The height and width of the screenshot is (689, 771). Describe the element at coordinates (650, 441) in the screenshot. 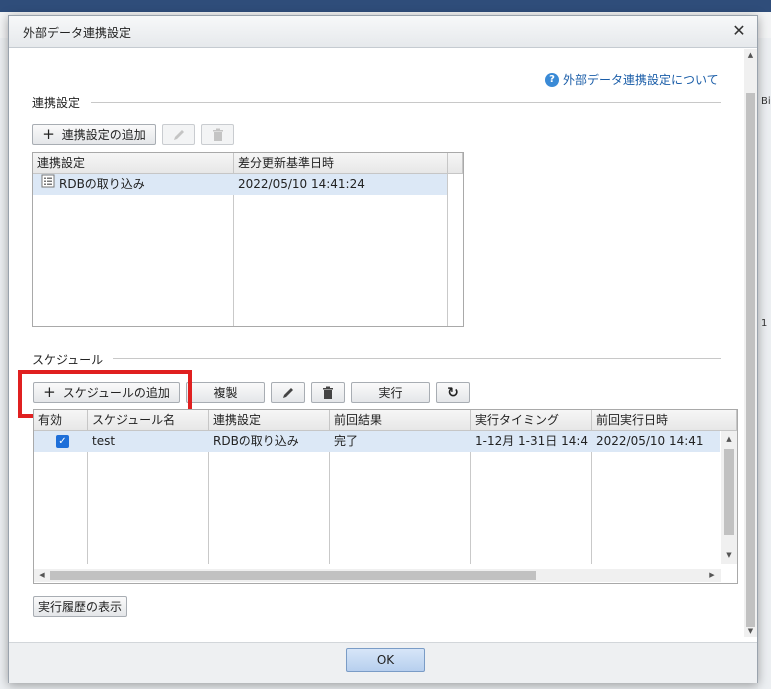

I see `last-run-cell: 2022/05/10 14:41` at that location.